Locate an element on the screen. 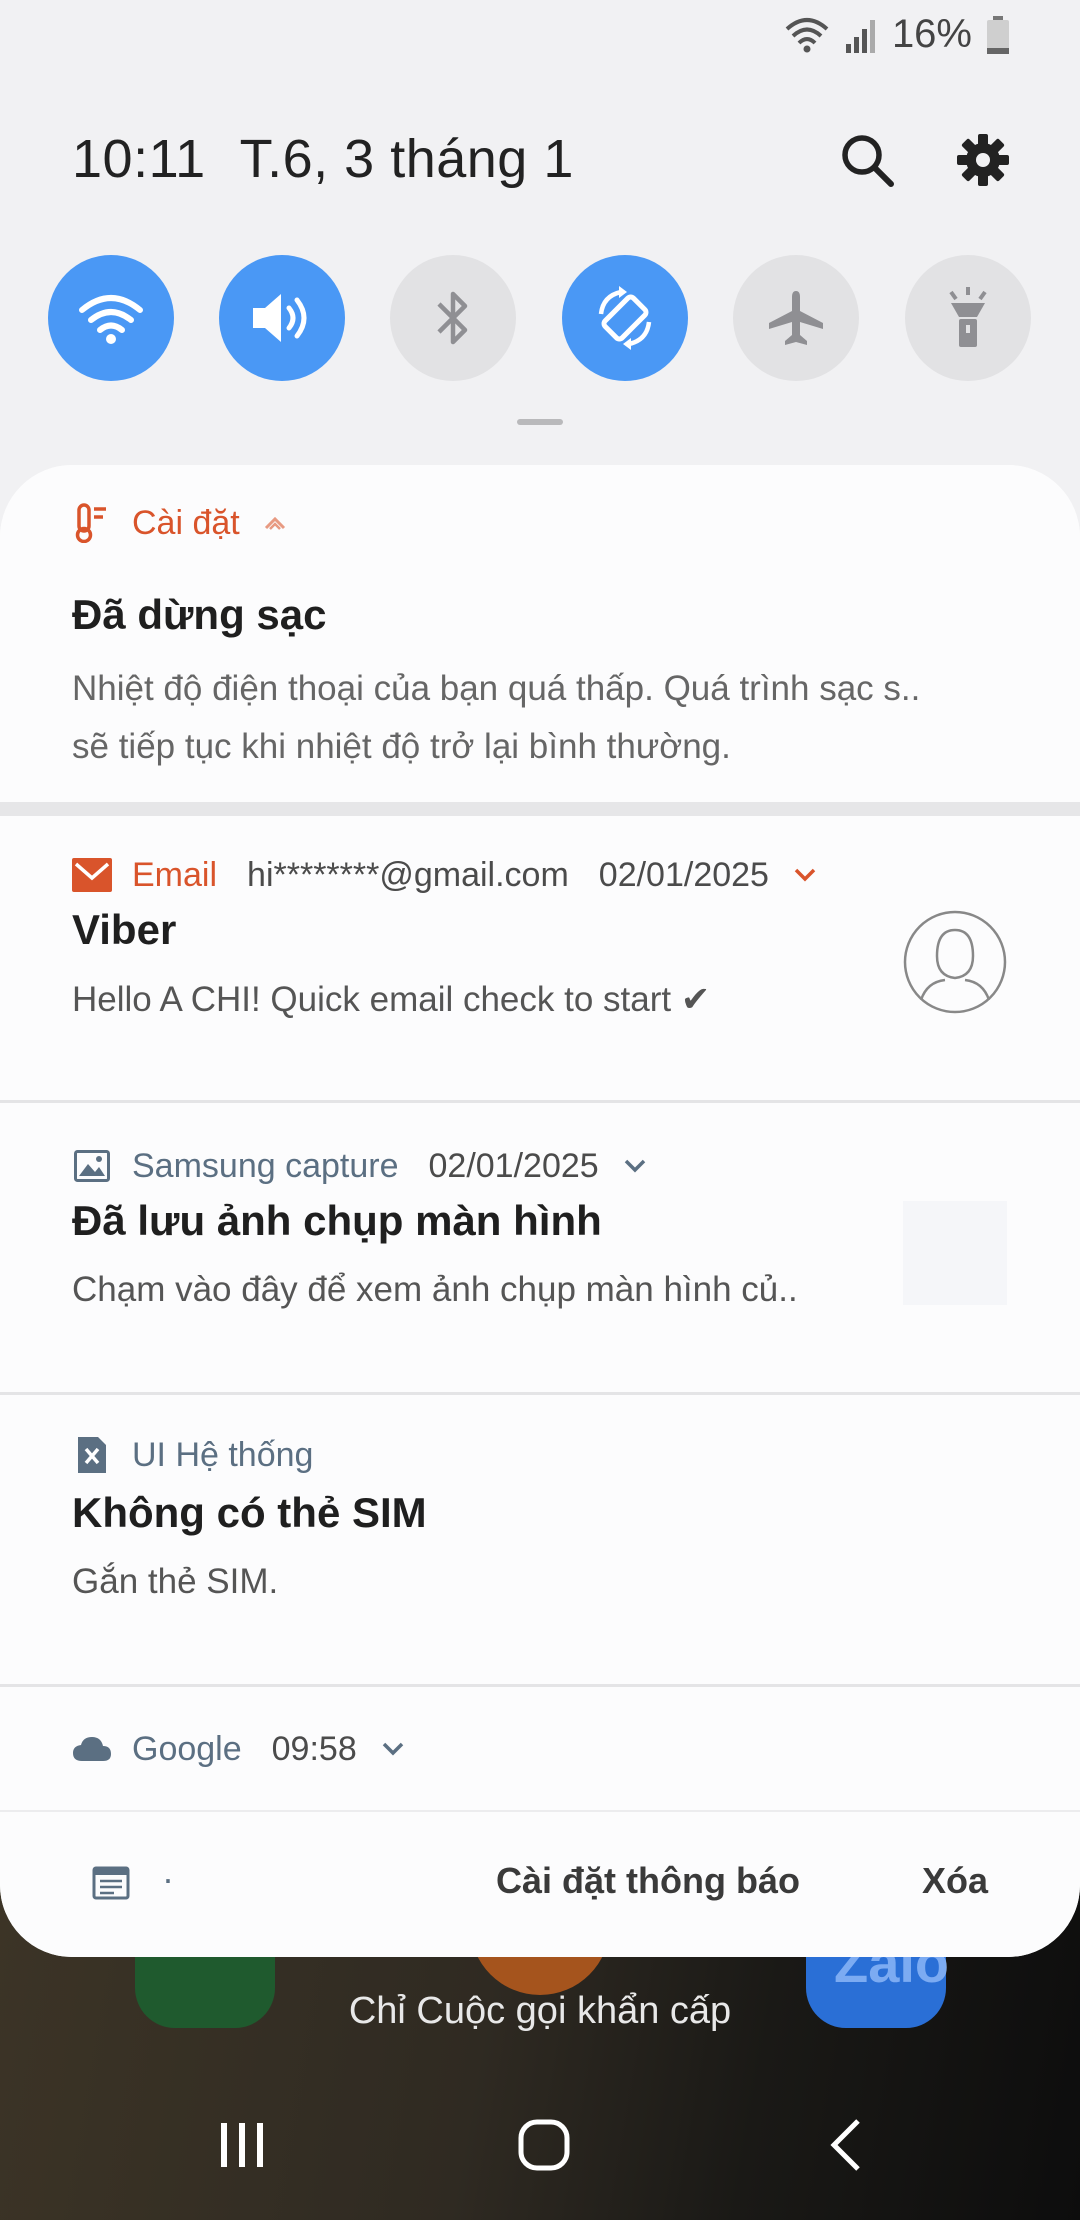 Image resolution: width=1080 pixels, height=2220 pixels. recents-button is located at coordinates (242, 2145).